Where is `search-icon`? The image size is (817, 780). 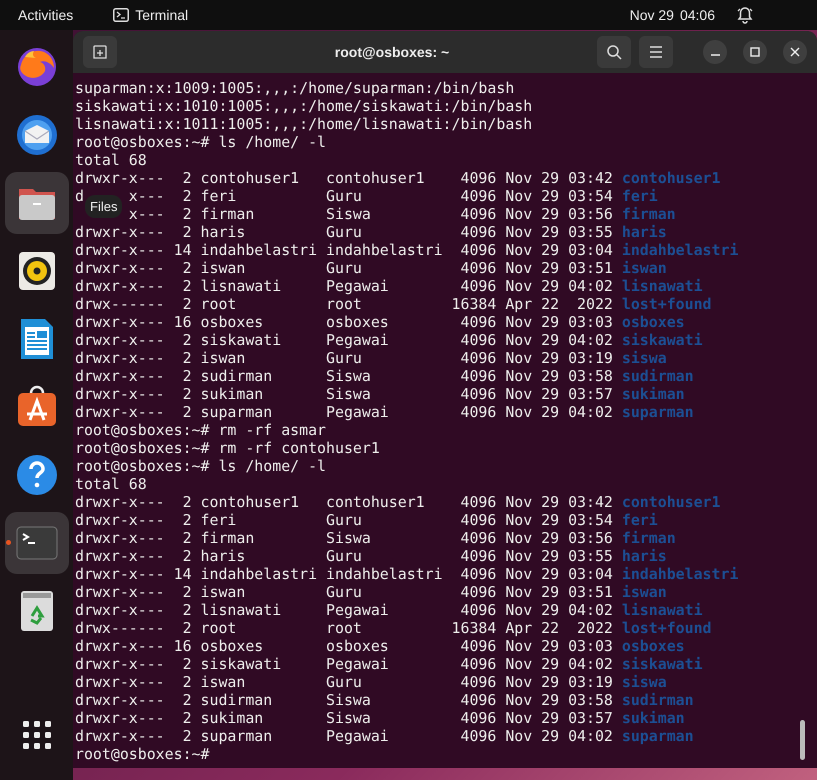
search-icon is located at coordinates (614, 52).